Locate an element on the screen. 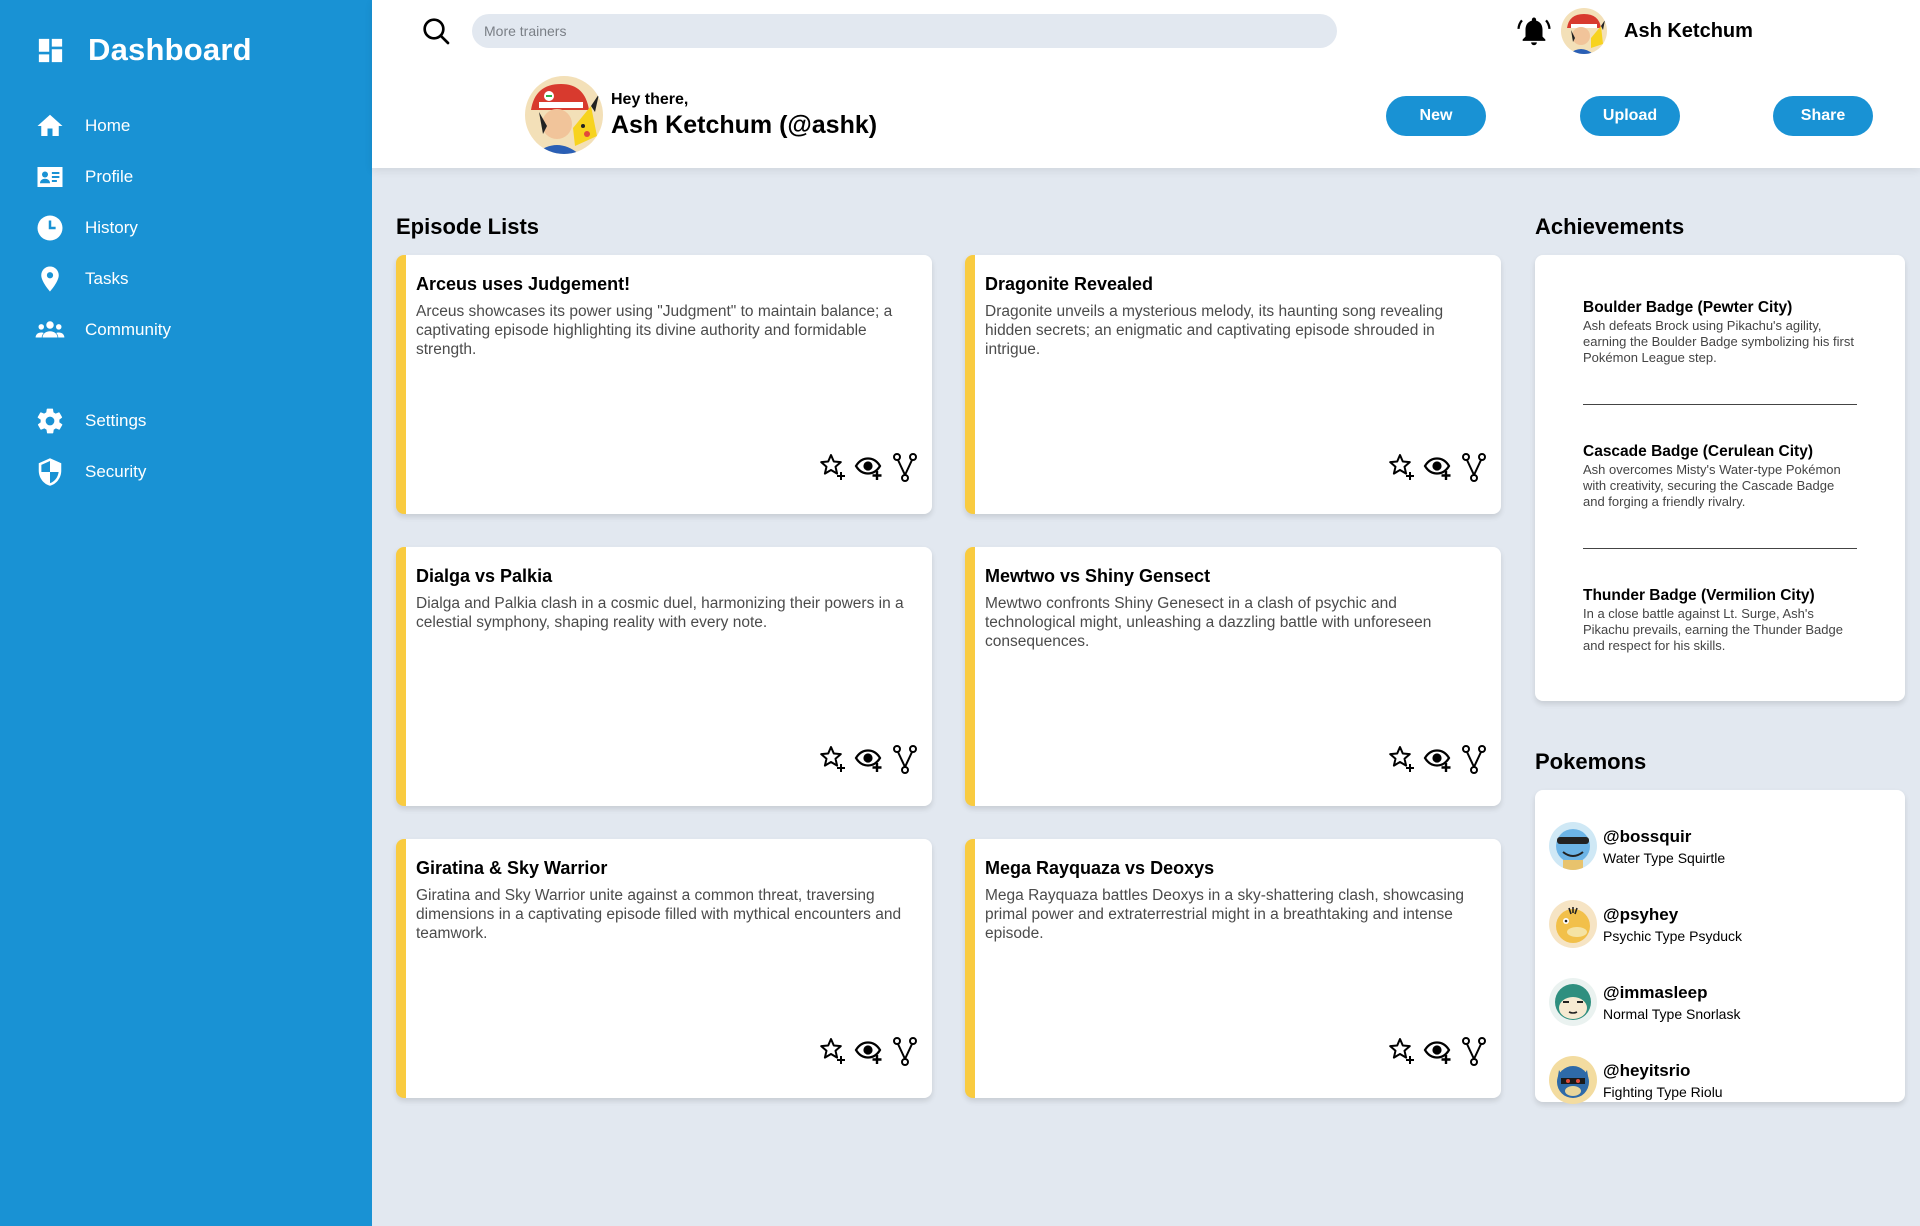 The image size is (1920, 1226). clock-icon is located at coordinates (50, 228).